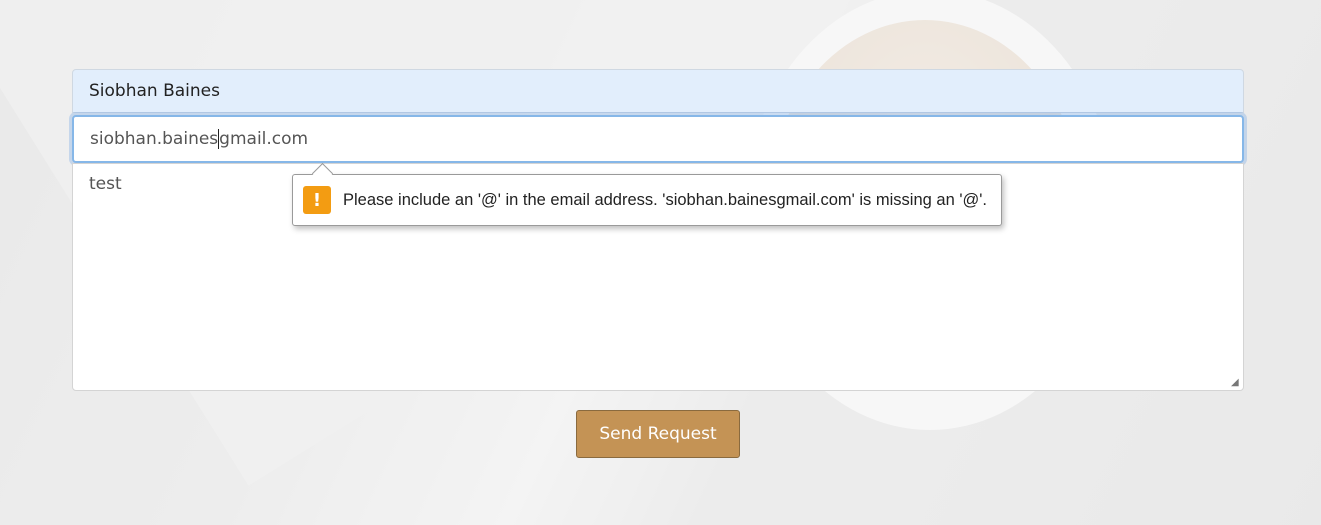 Image resolution: width=1321 pixels, height=525 pixels. Describe the element at coordinates (658, 434) in the screenshot. I see `send-request-button: Send Request` at that location.